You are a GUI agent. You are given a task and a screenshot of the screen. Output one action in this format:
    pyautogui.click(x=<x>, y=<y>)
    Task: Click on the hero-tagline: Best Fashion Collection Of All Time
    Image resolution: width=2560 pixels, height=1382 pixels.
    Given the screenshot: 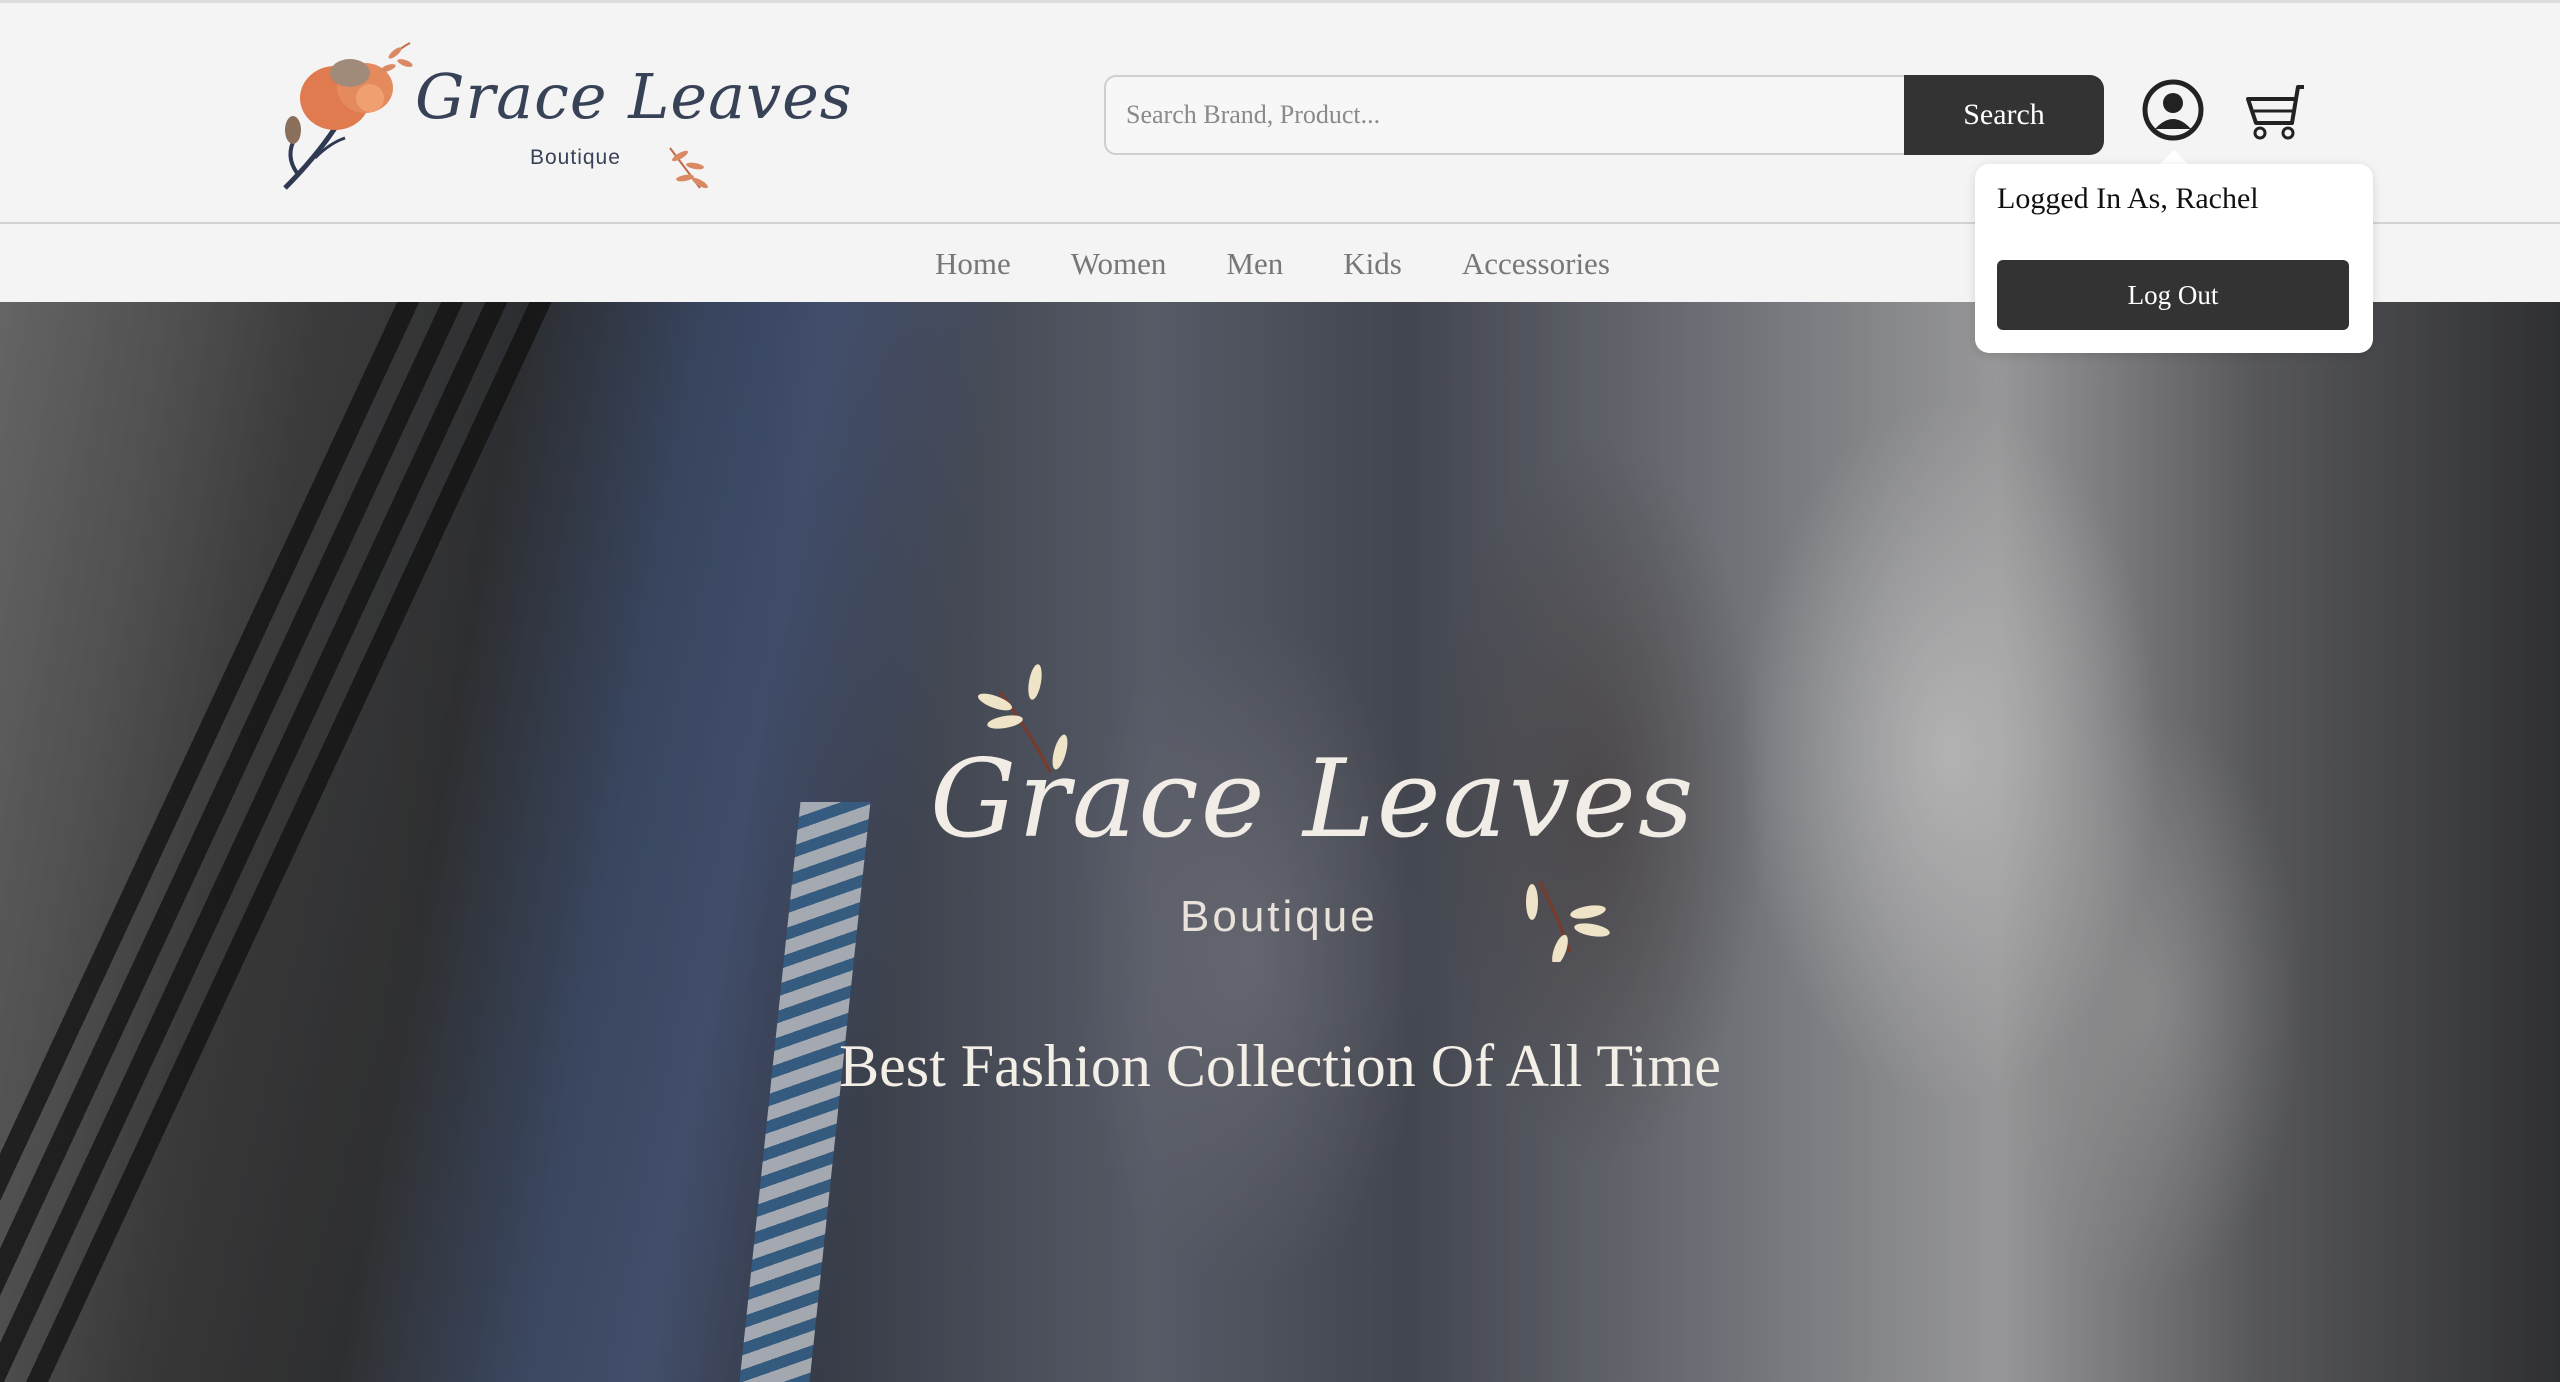 What is the action you would take?
    pyautogui.click(x=1280, y=1066)
    